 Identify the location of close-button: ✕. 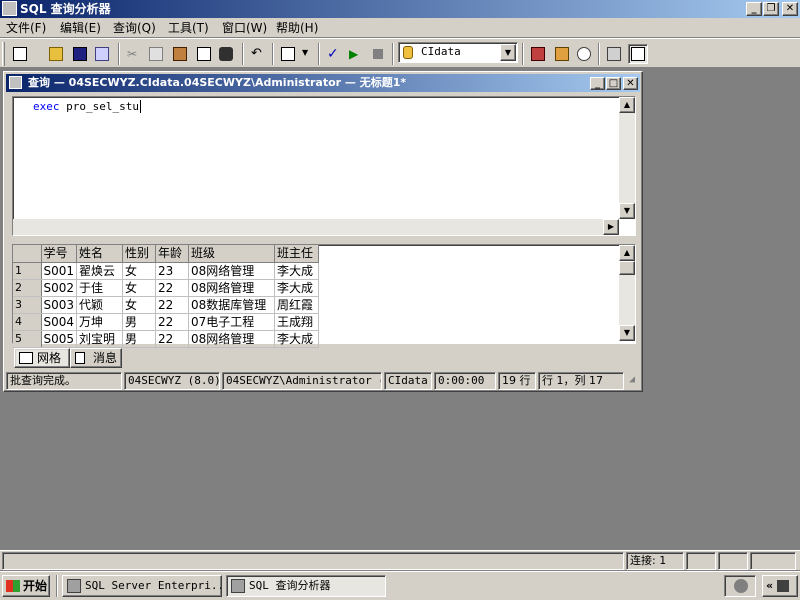
(790, 9).